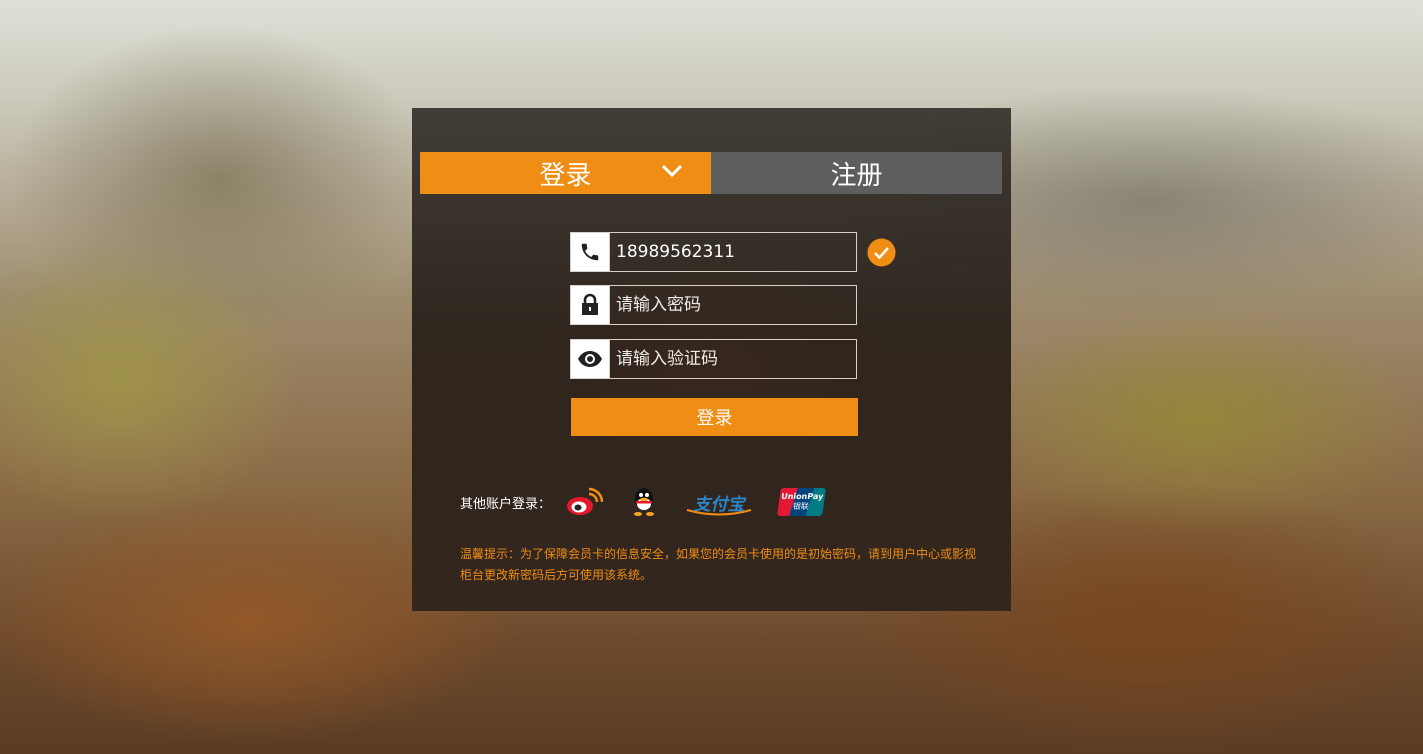 The width and height of the screenshot is (1423, 754). I want to click on tab-login-label: 登录, so click(565, 175).